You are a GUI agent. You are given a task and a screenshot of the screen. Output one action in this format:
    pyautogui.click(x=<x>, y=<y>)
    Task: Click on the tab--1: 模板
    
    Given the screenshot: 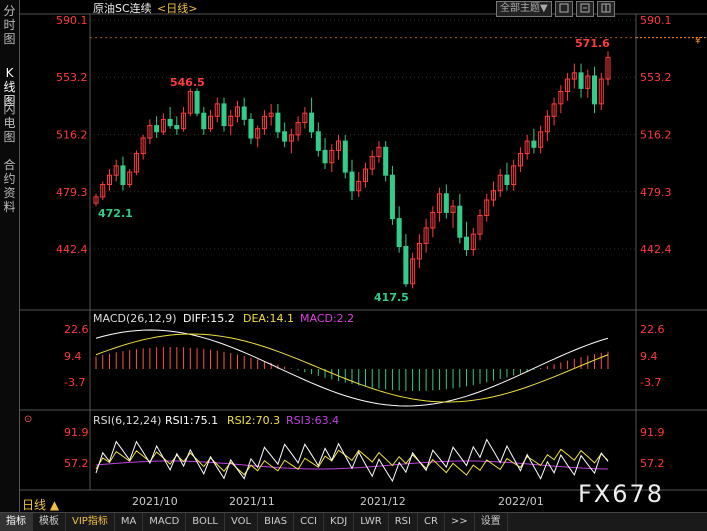 What is the action you would take?
    pyautogui.click(x=49, y=522)
    